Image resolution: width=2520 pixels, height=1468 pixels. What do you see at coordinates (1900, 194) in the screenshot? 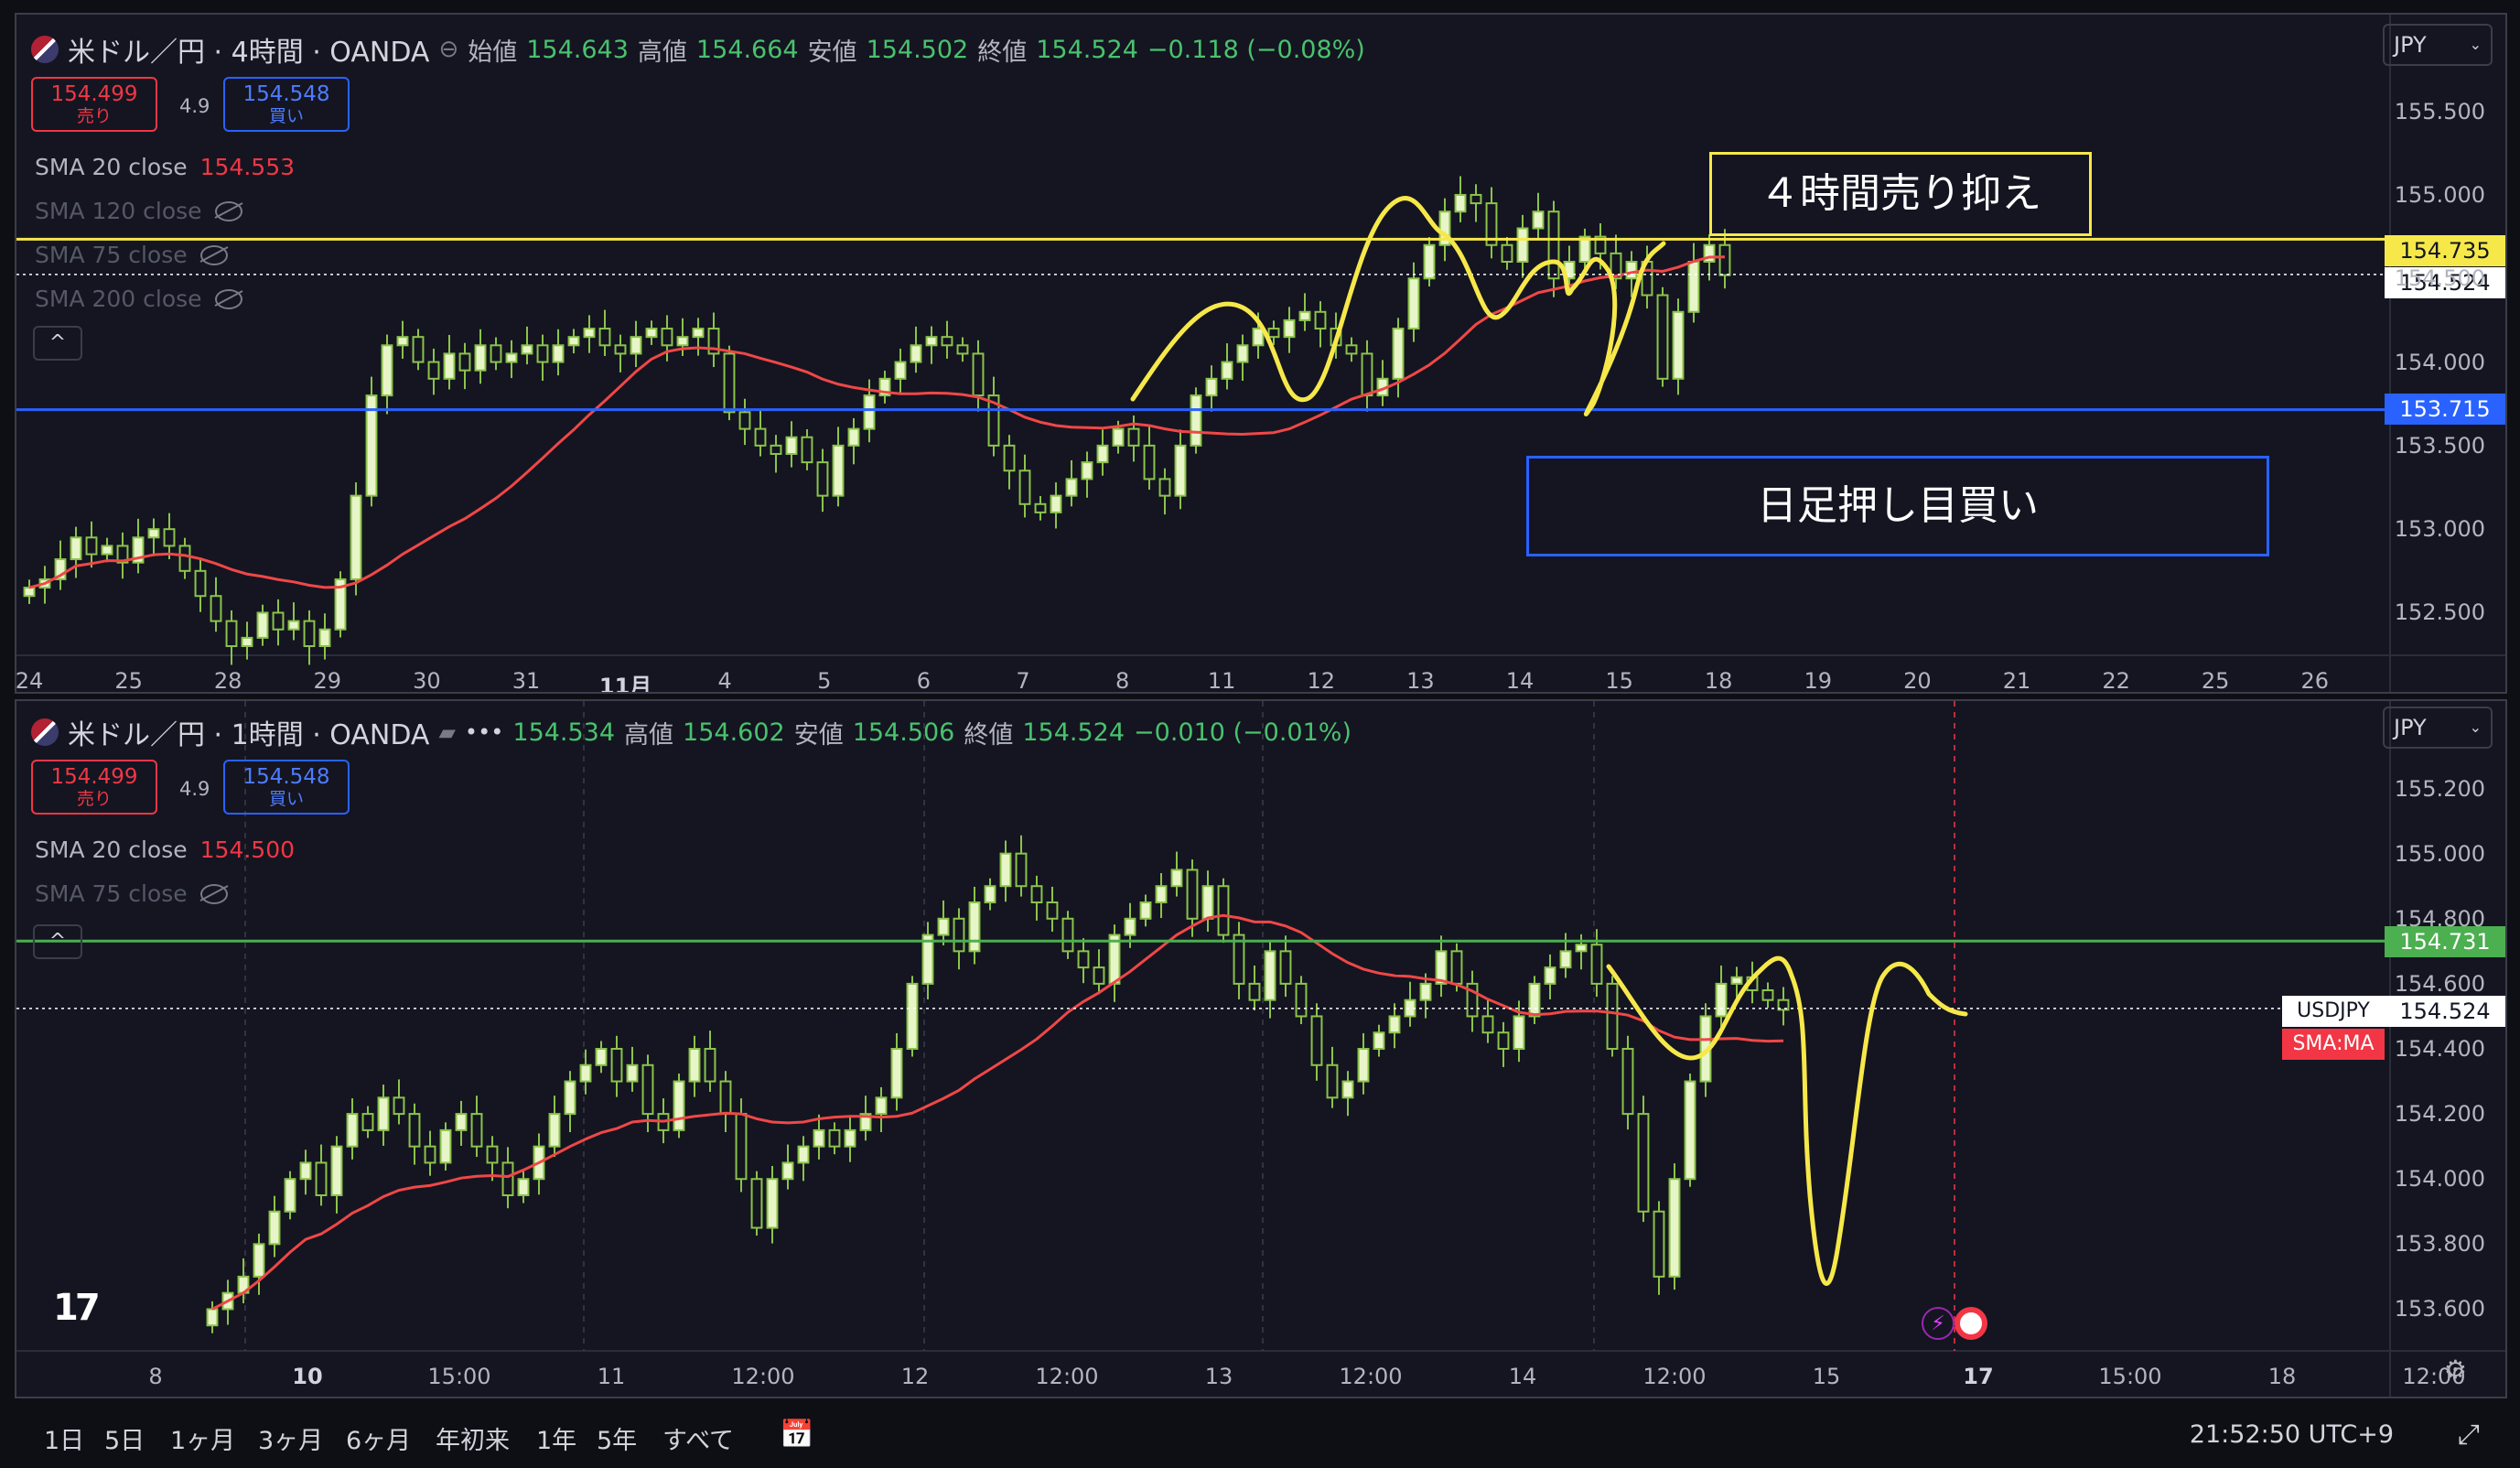
I see `annotation-sell-resistance: ４時間売り抑え` at bounding box center [1900, 194].